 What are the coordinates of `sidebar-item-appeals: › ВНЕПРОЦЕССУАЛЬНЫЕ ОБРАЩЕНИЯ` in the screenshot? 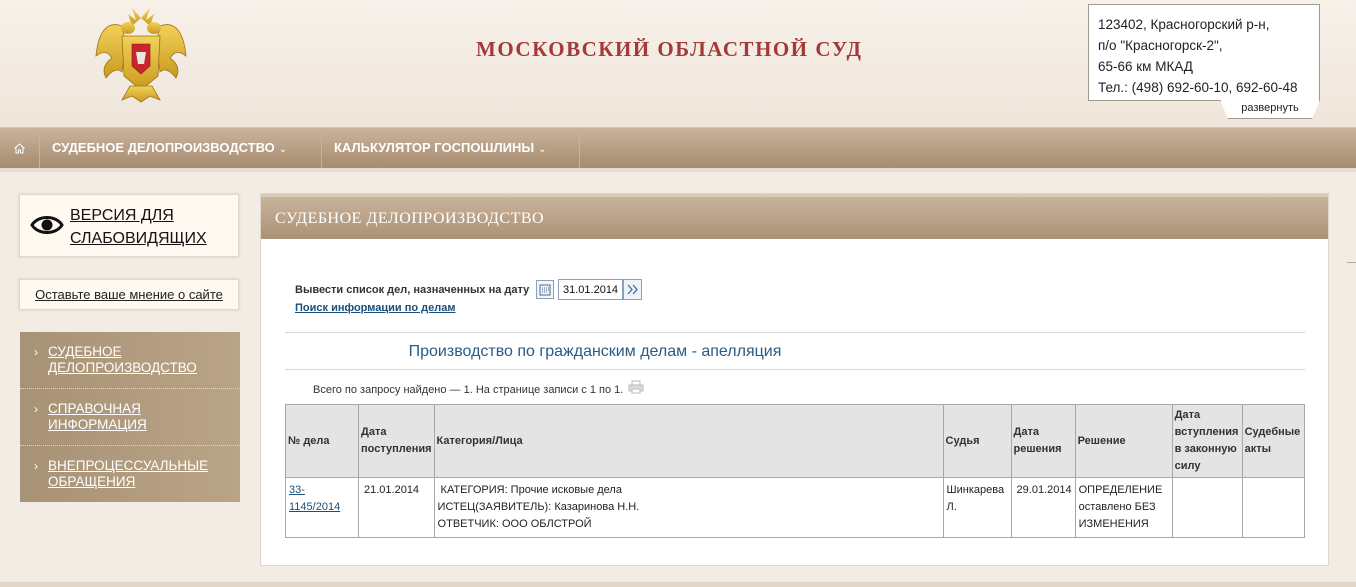 It's located at (130, 474).